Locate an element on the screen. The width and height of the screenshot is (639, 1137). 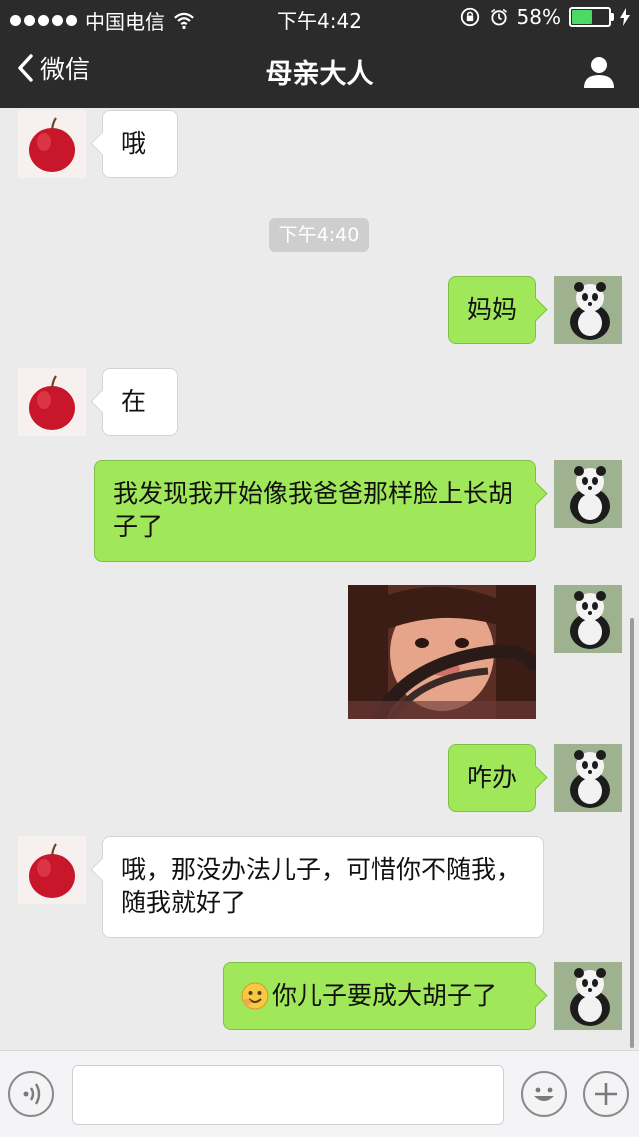
top-bar: 中国电信 下午4:42 58% 微信 母亲大人 is located at coordinates (319, 54).